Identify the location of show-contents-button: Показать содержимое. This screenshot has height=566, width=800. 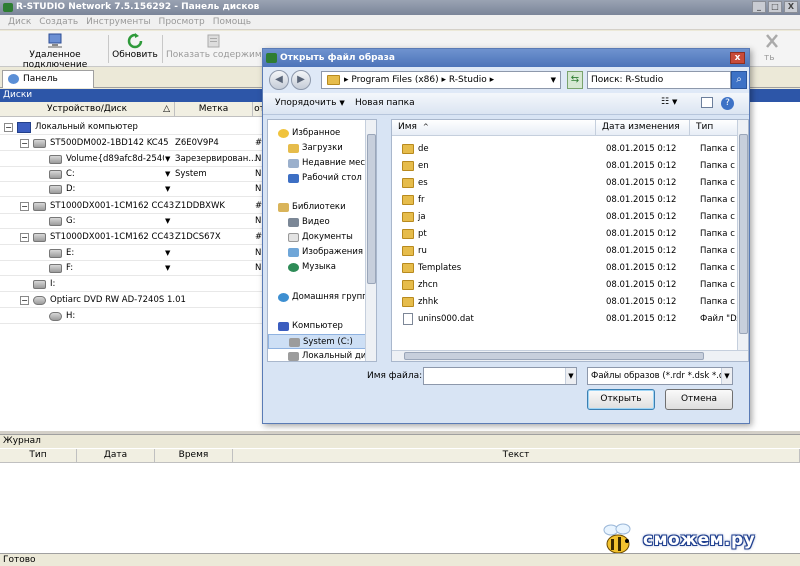
(214, 49).